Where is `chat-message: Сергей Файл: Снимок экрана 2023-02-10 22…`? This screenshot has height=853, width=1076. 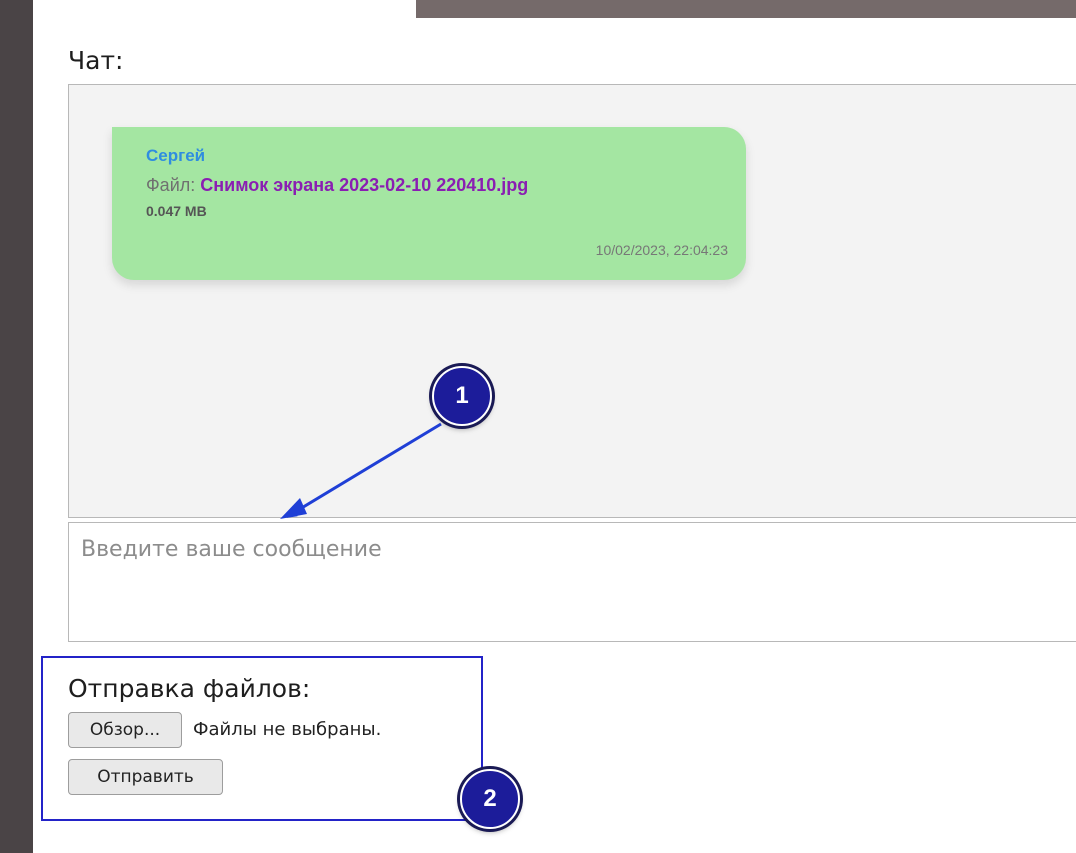 chat-message: Сергей Файл: Снимок экрана 2023-02-10 22… is located at coordinates (429, 203).